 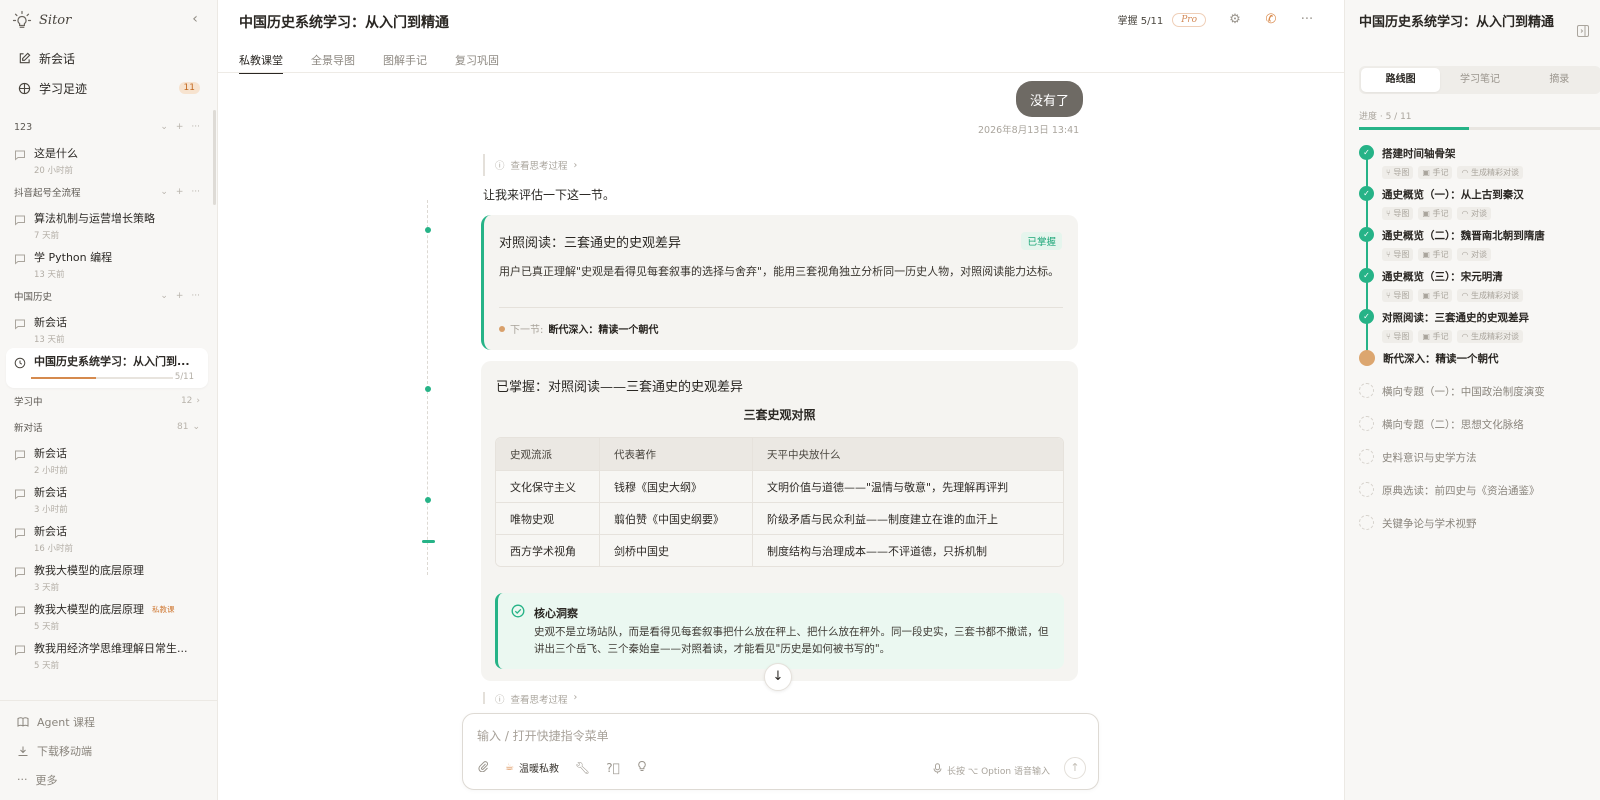 I want to click on roadmap-step: ✓ 通史概览（二）：魏晋南北朝到隋唐 ⑂ 导图 ▣ 手记 ◠ 对谈, so click(x=1479, y=248).